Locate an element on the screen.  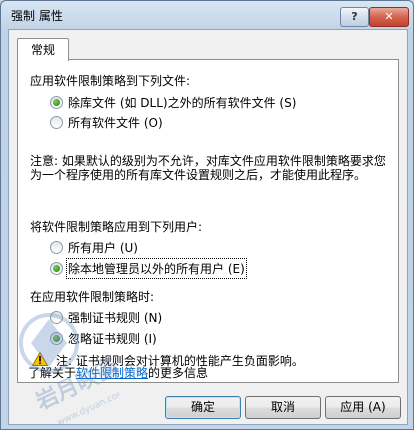
title-bar: 强制 属性 ? ✕ is located at coordinates (207, 15).